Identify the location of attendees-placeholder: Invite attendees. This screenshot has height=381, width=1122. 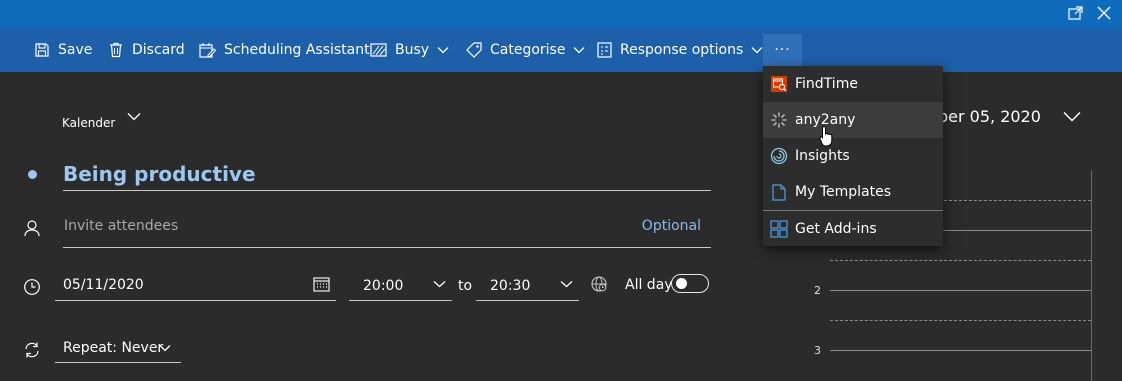
(121, 226).